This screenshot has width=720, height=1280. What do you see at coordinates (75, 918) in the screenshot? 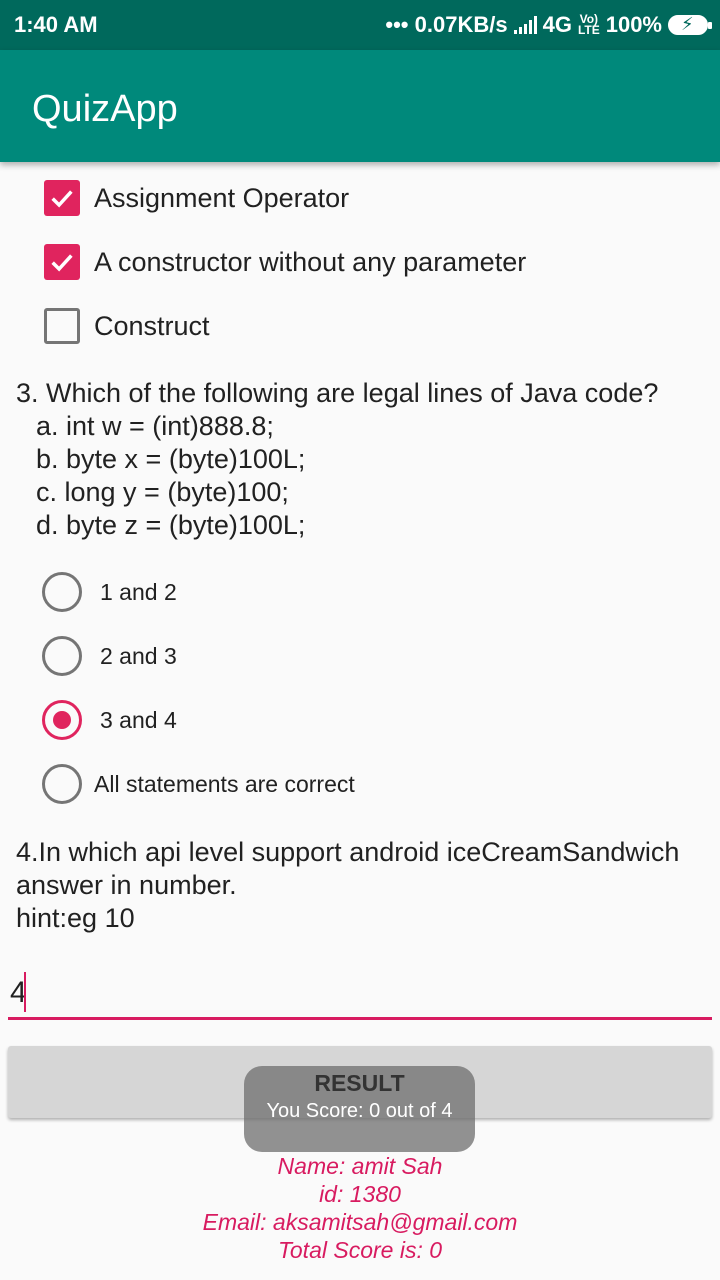
I see `question-4-hint: hint:eg 10` at bounding box center [75, 918].